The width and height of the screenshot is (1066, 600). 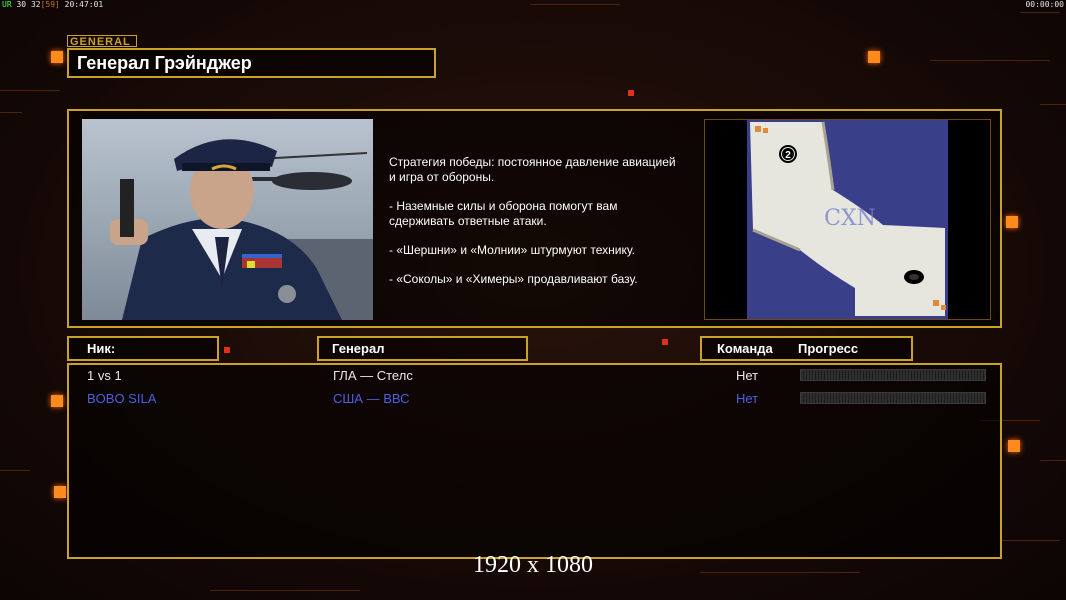 I want to click on map-preview-illustration: 2 CXN, so click(x=847, y=219).